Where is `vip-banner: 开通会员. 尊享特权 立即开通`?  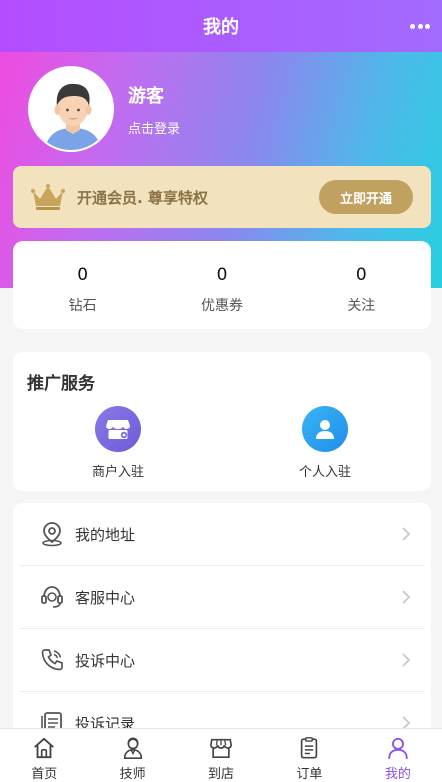 vip-banner: 开通会员. 尊享特权 立即开通 is located at coordinates (222, 197).